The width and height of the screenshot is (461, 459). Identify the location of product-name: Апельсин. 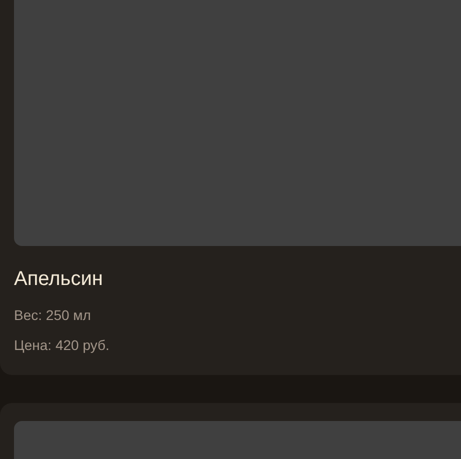
(59, 279).